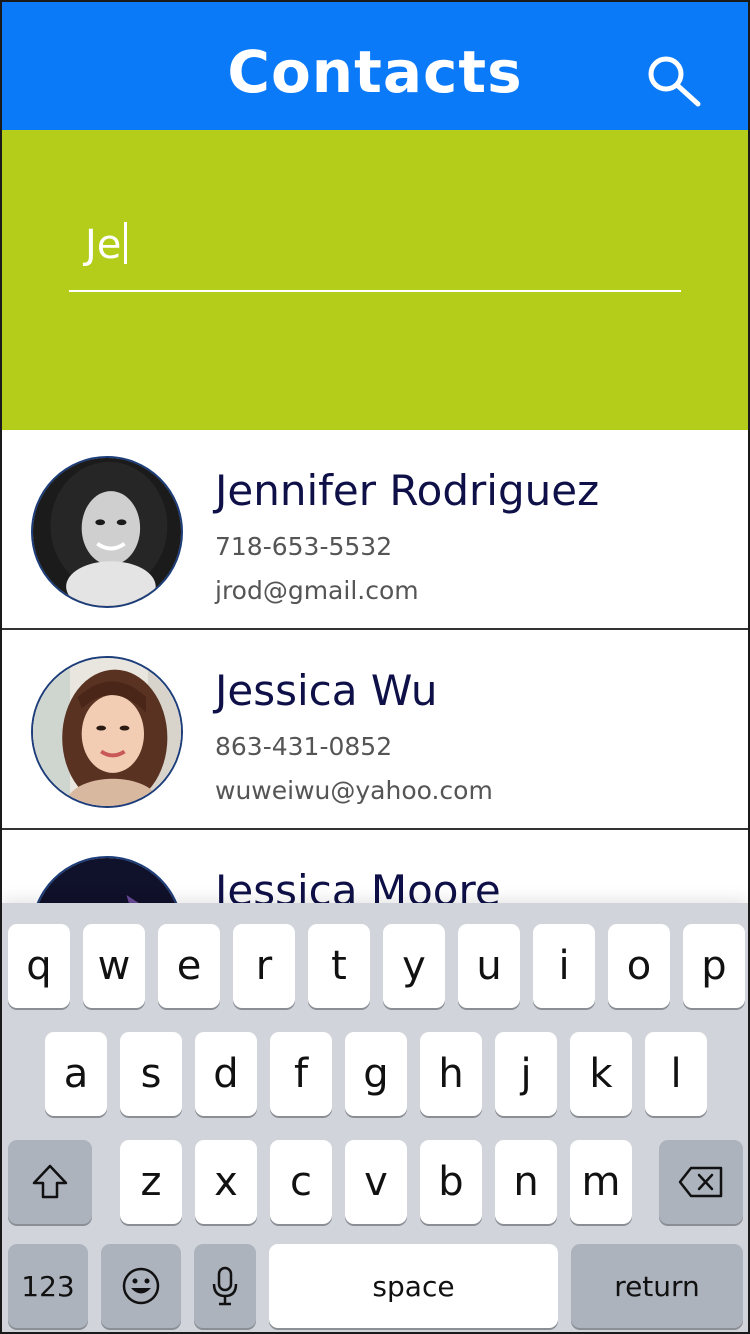  I want to click on dictation-key, so click(225, 1286).